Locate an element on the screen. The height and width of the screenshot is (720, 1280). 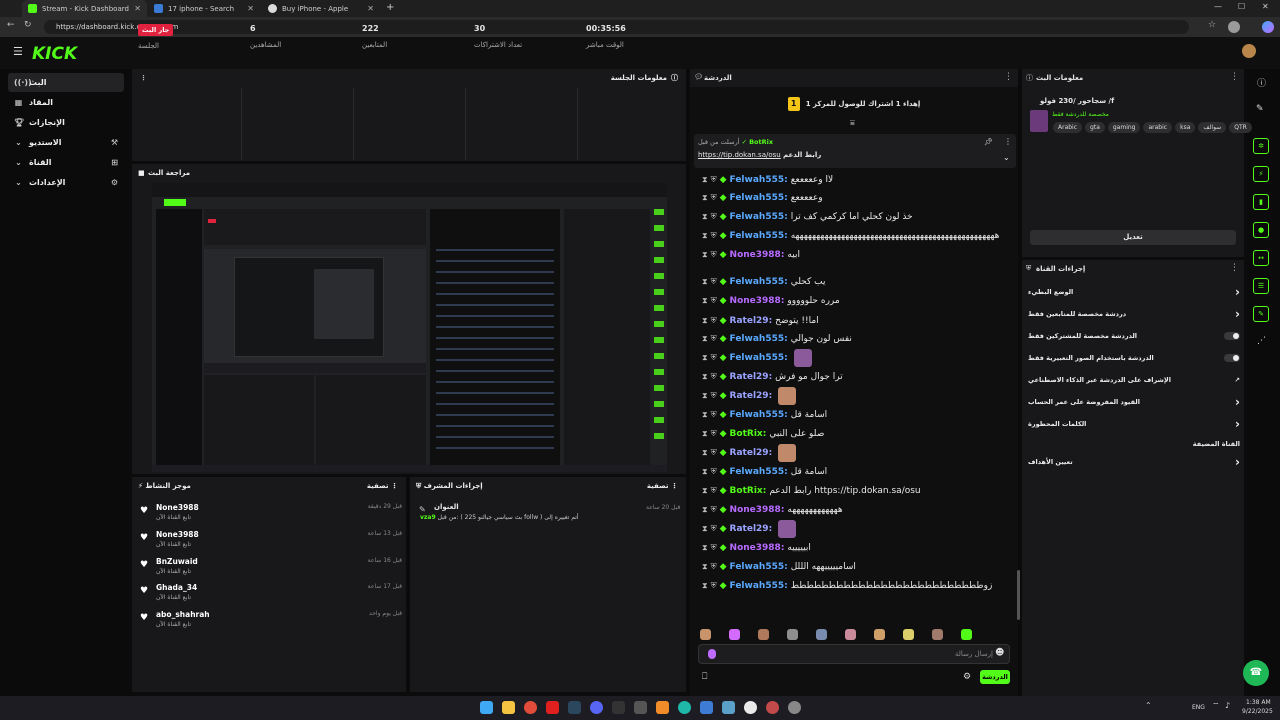
rail-button-wrench: ✎ is located at coordinates (1261, 314).